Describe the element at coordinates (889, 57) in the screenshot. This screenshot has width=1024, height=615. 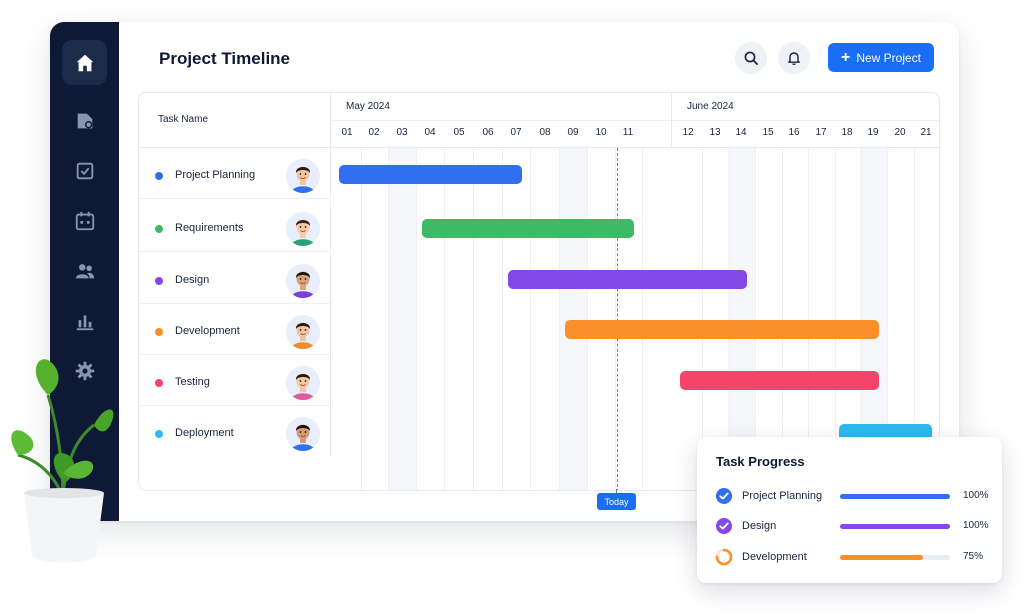
I see `new-project-label: New Project` at that location.